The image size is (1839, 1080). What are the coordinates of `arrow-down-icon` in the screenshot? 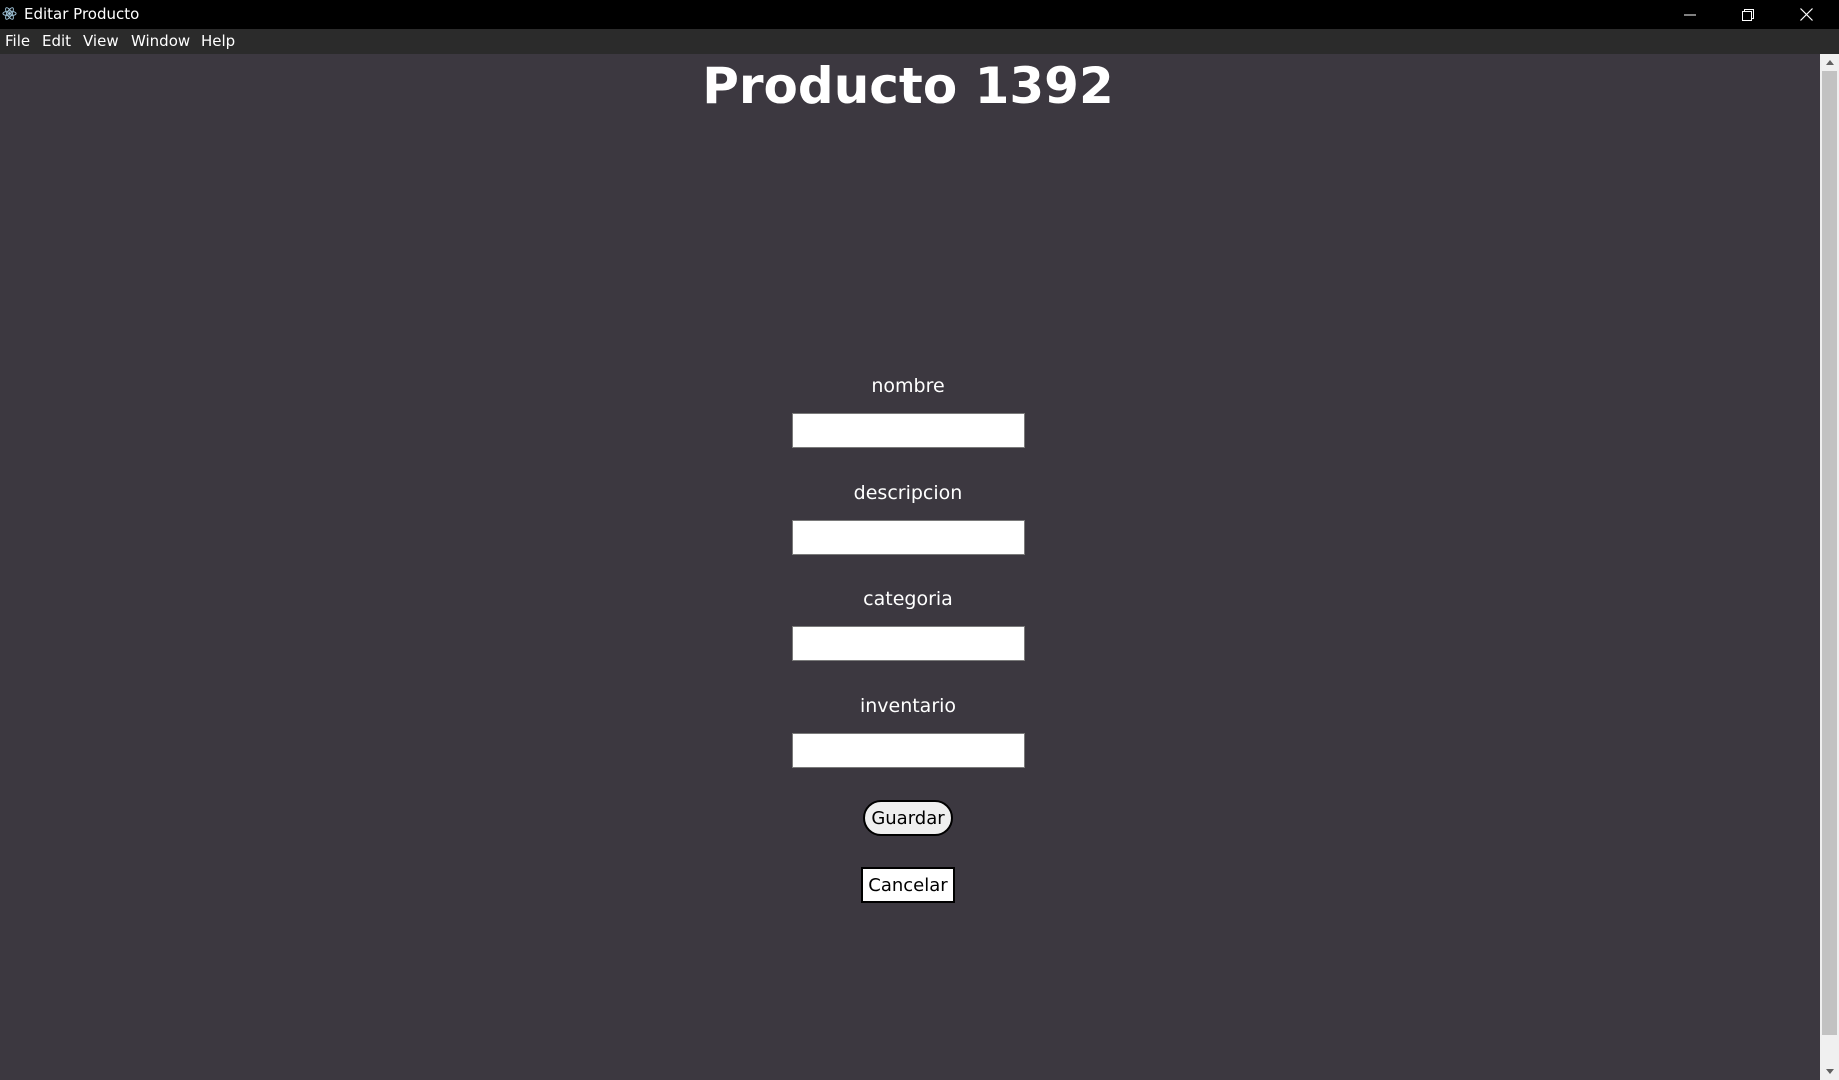 It's located at (1829, 1071).